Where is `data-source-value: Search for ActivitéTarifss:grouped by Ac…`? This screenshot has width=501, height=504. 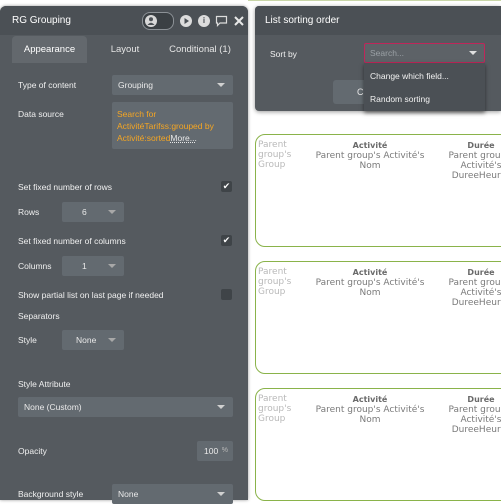
data-source-value: Search for ActivitéTarifss:grouped by Ac… is located at coordinates (165, 126).